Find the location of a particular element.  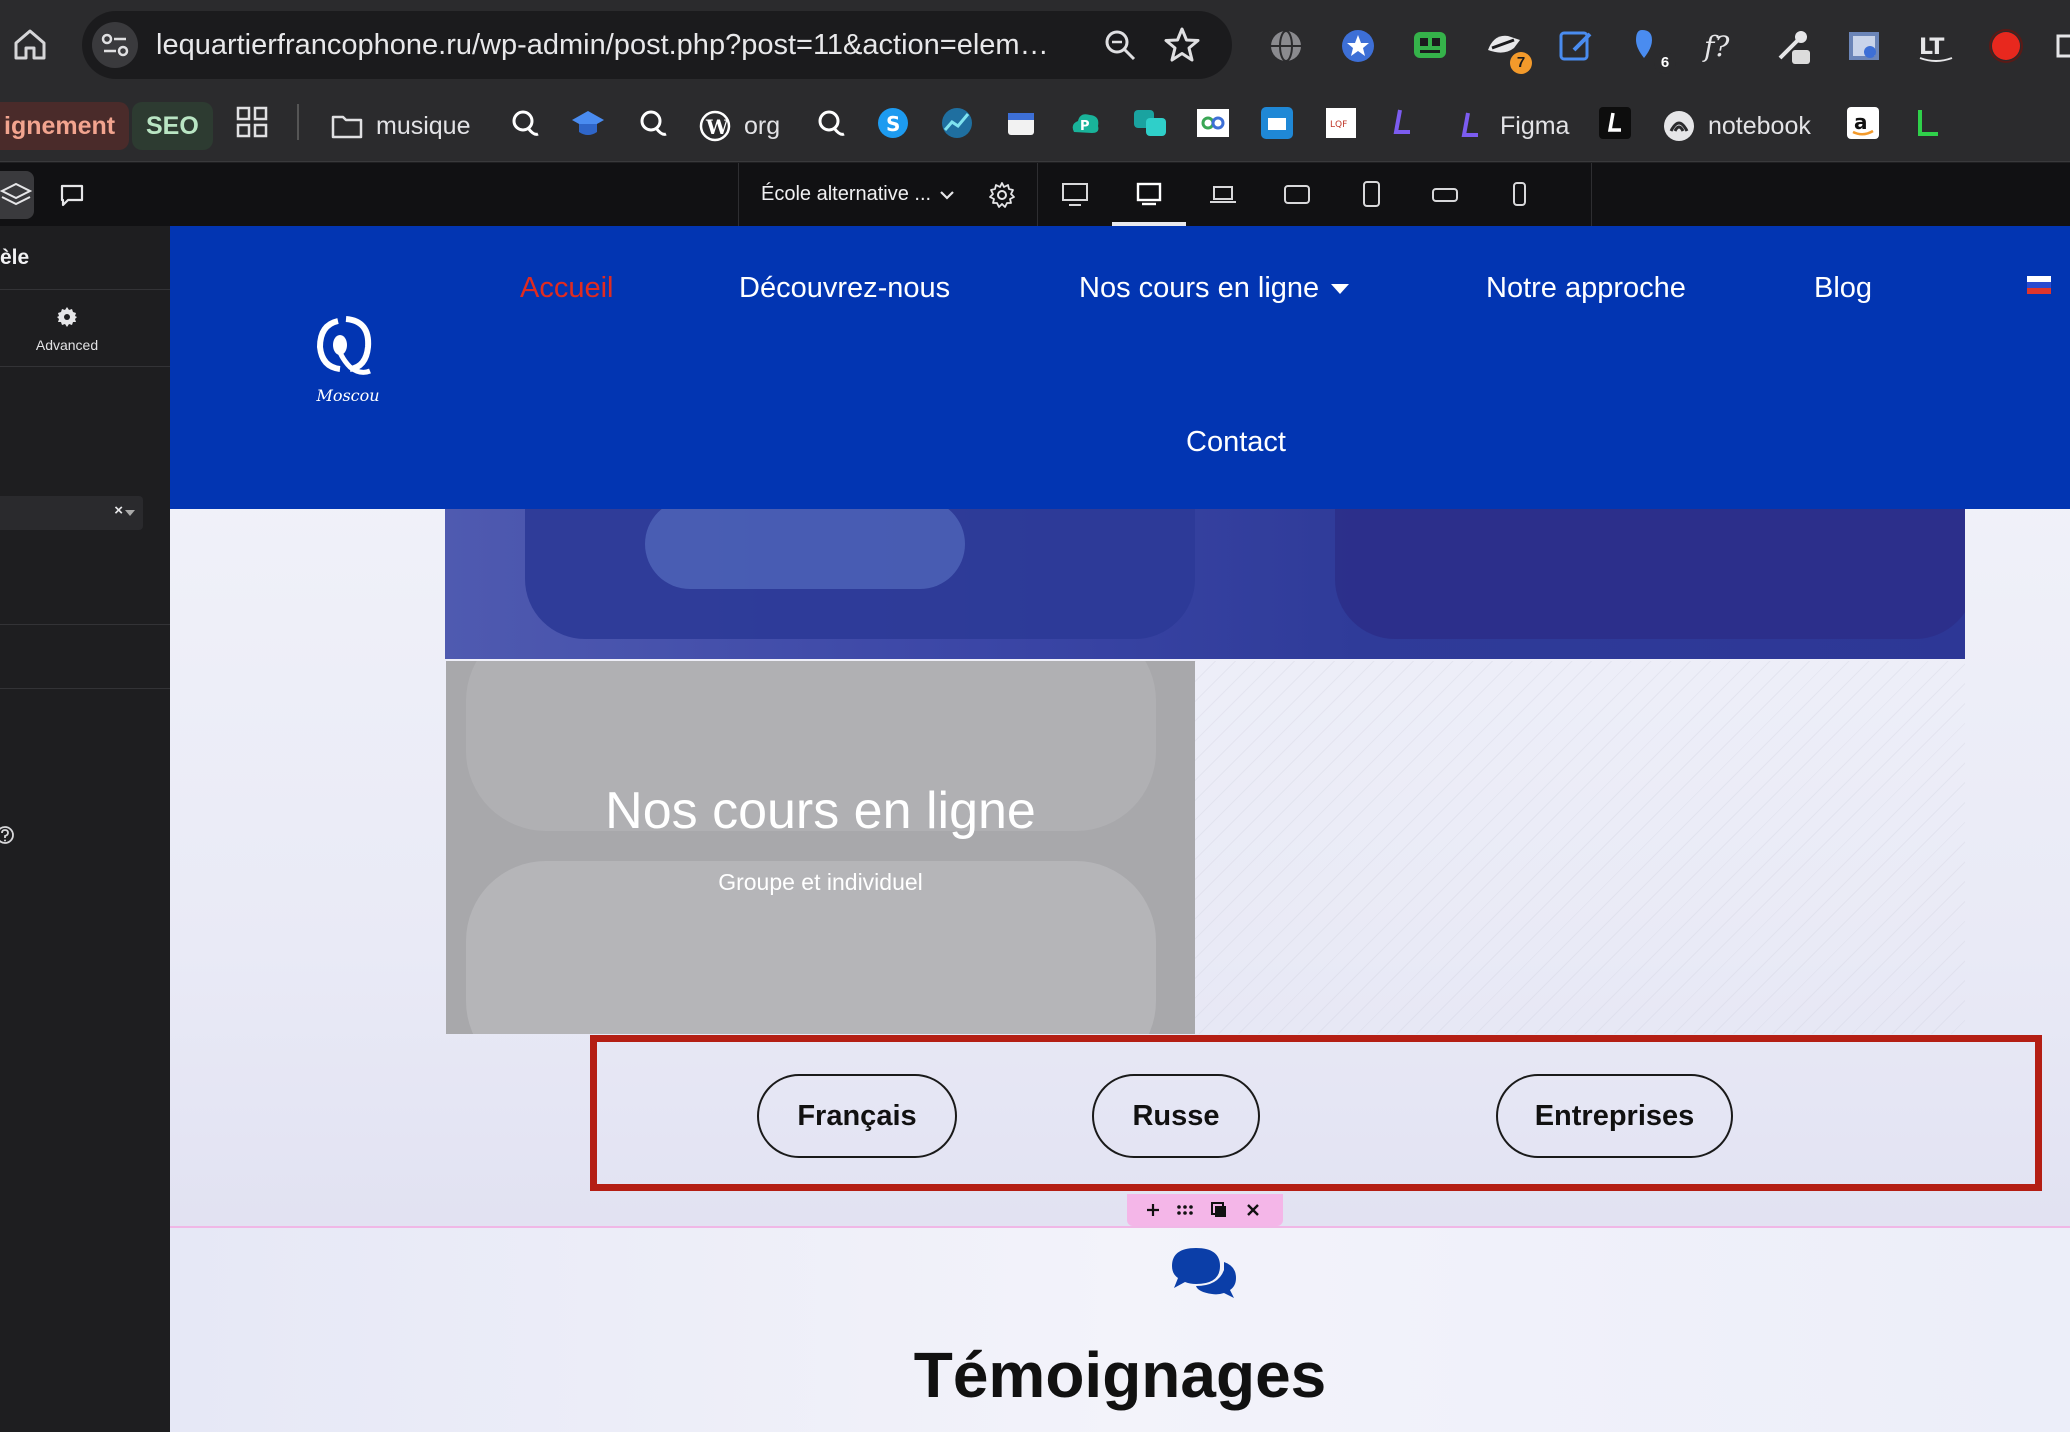

apps-grid-icon is located at coordinates (252, 122).